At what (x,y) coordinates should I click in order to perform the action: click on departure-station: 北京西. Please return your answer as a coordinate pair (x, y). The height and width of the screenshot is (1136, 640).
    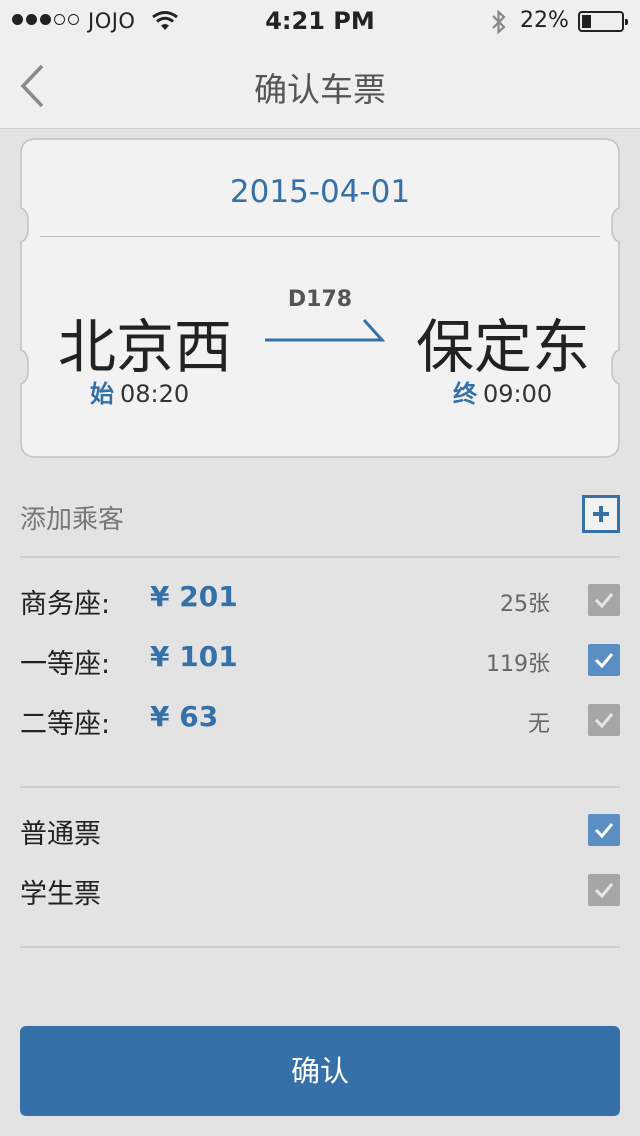
    Looking at the image, I should click on (145, 347).